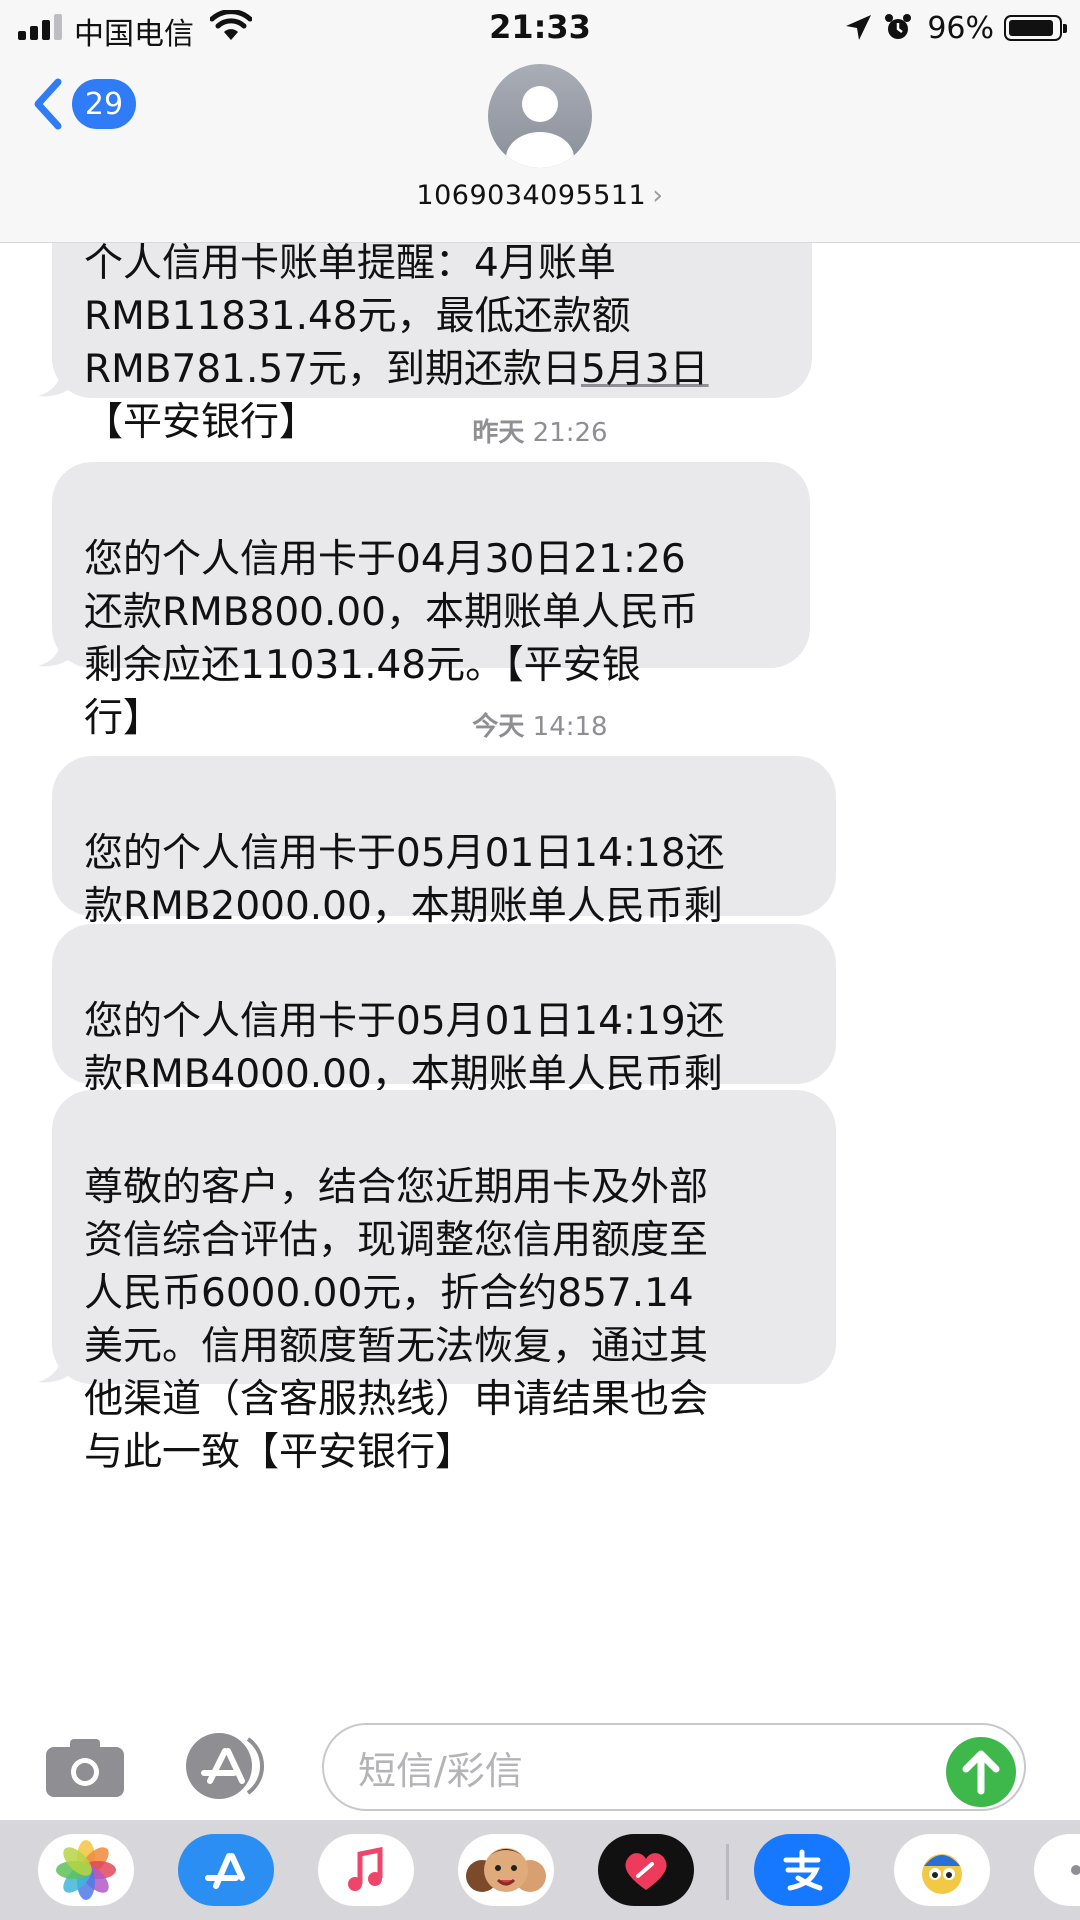 The height and width of the screenshot is (1920, 1080). What do you see at coordinates (440, 1770) in the screenshot?
I see `message-input-placeholder: 短信/彩信` at bounding box center [440, 1770].